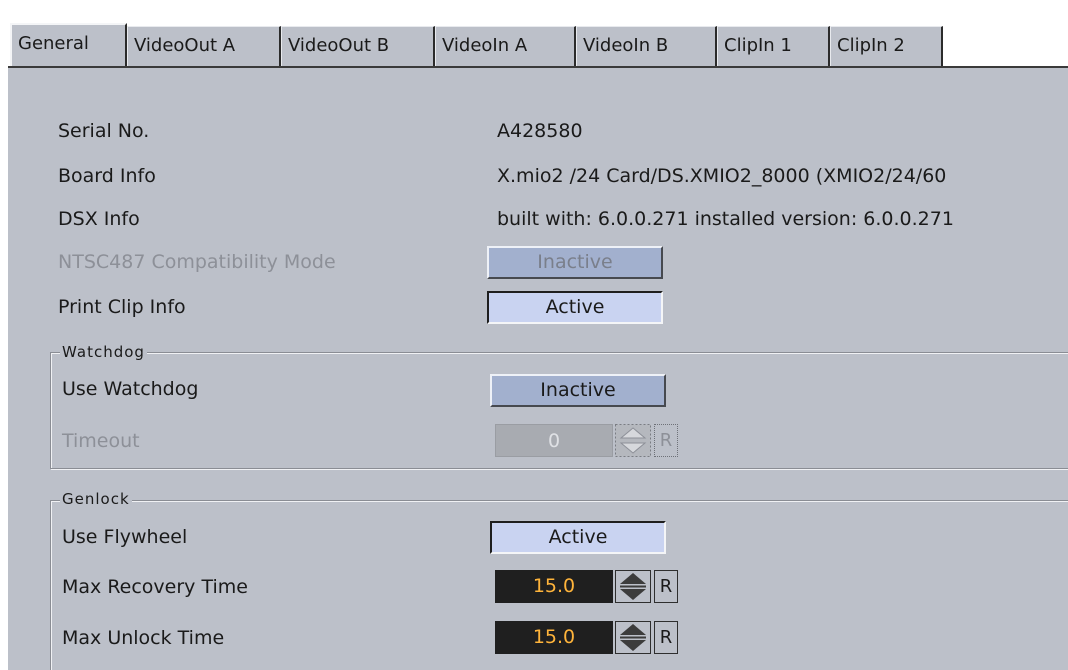  Describe the element at coordinates (554, 440) in the screenshot. I see `timeout-input: 0` at that location.